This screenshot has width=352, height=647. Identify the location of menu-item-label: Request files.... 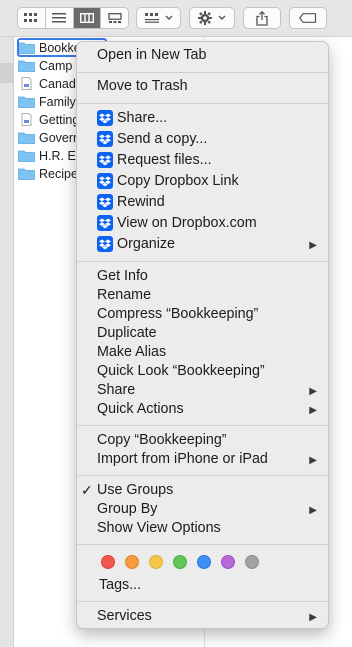
(164, 160).